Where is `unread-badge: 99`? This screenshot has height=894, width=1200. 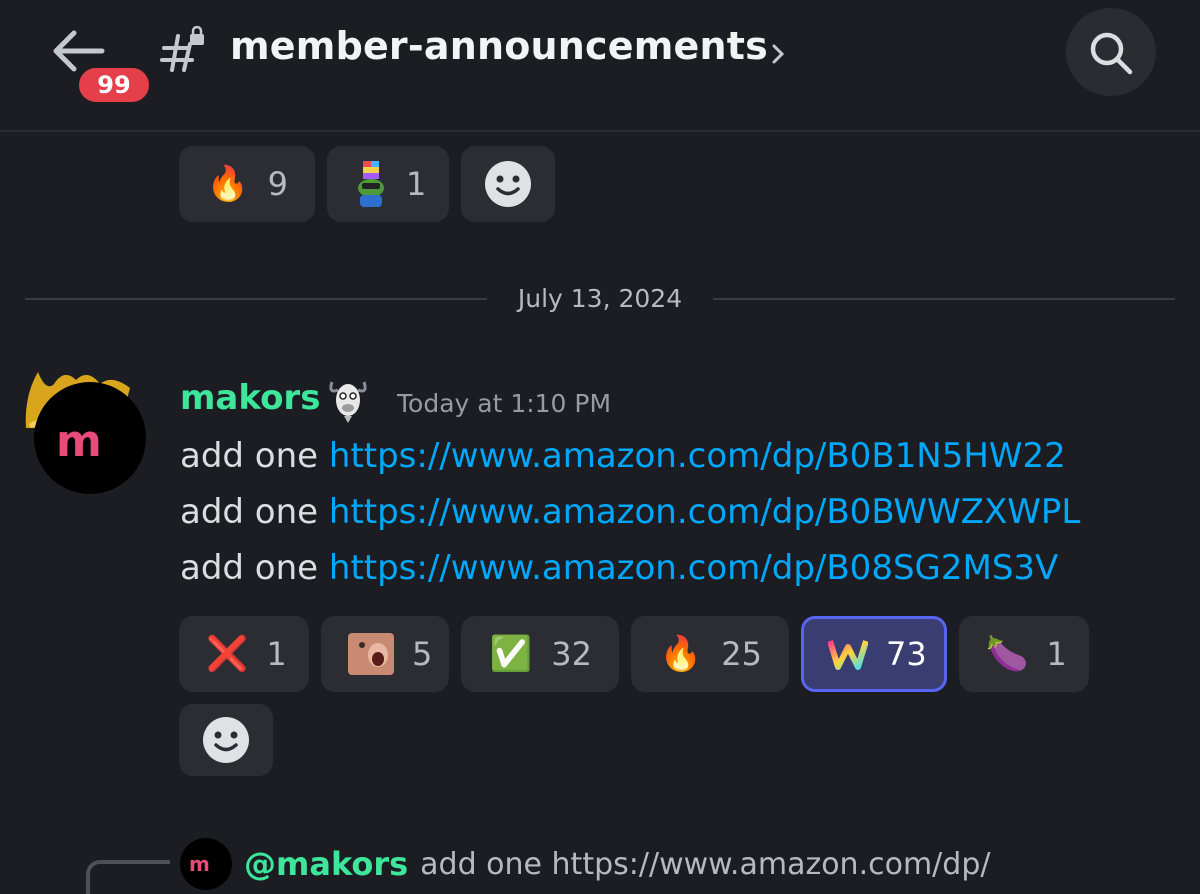
unread-badge: 99 is located at coordinates (114, 85).